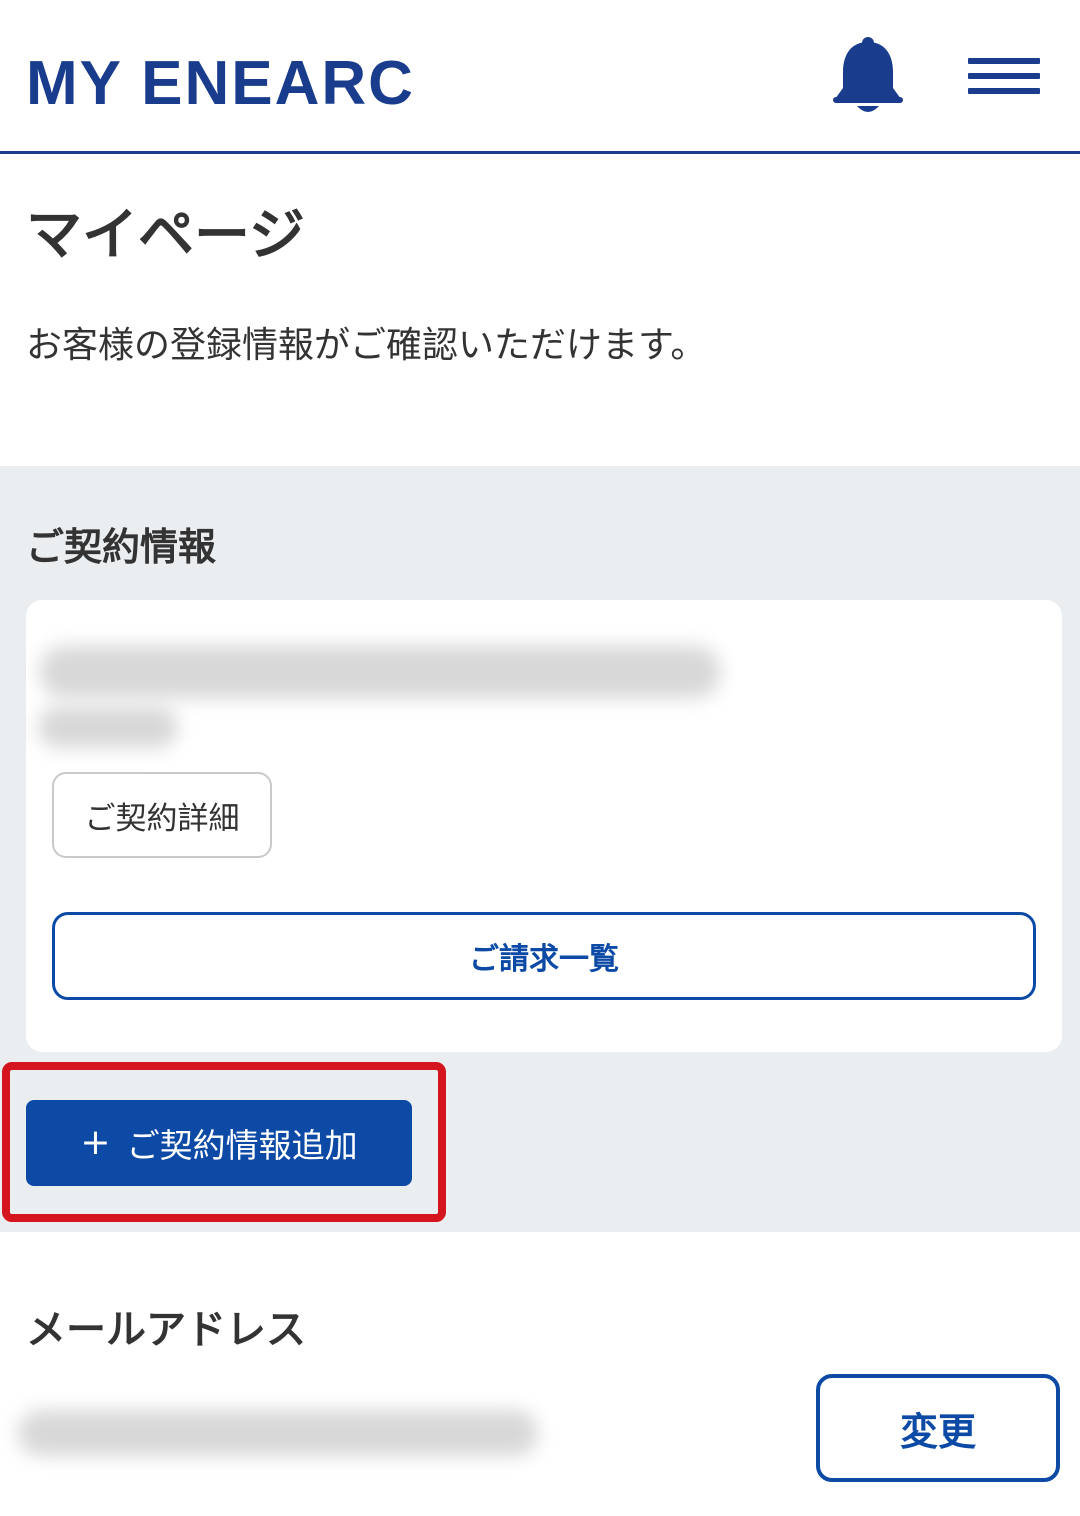  I want to click on page-title: マイページ, so click(165, 235).